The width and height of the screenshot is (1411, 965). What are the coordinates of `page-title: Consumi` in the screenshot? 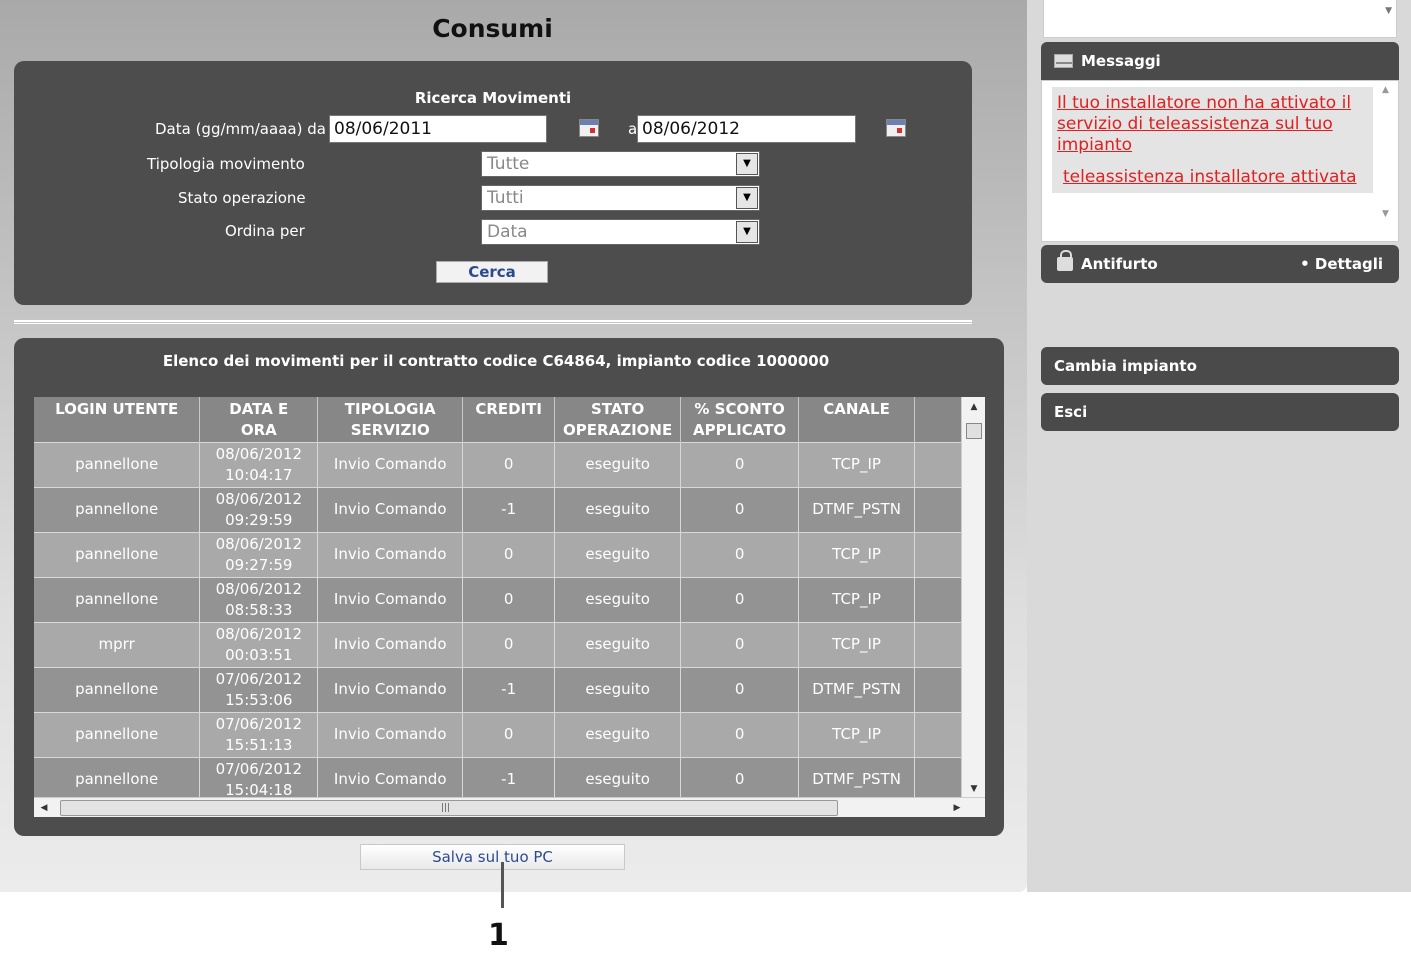 It's located at (492, 28).